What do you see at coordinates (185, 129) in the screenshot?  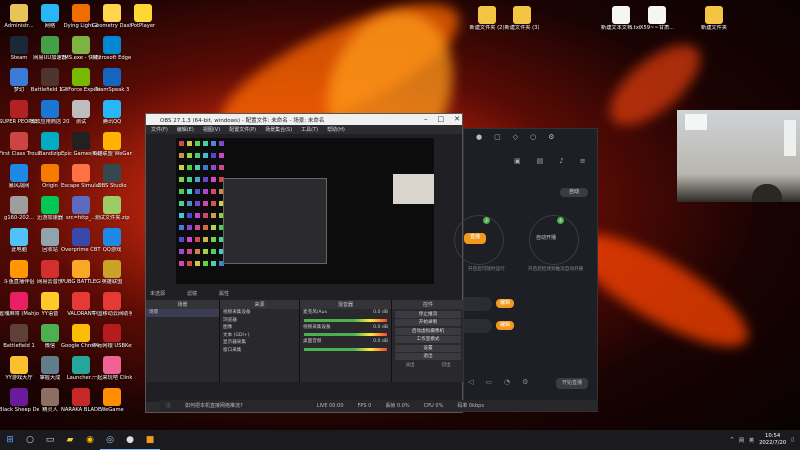 I see `obs-menu-item: 编辑(E)` at bounding box center [185, 129].